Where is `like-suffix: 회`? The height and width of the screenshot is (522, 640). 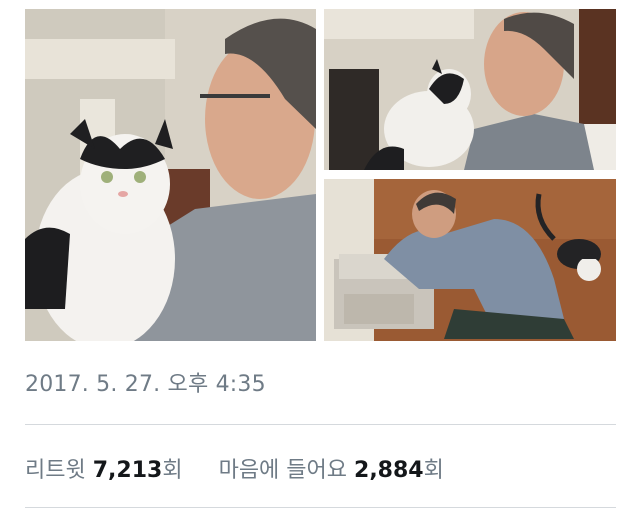 like-suffix: 회 is located at coordinates (433, 470).